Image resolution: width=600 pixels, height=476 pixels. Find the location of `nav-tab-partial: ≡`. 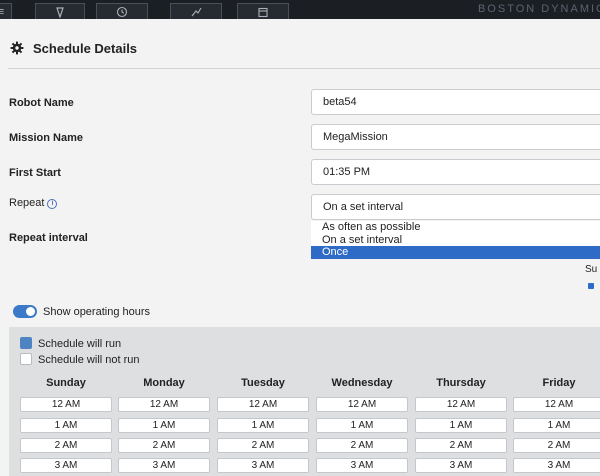

nav-tab-partial: ≡ is located at coordinates (6, 11).